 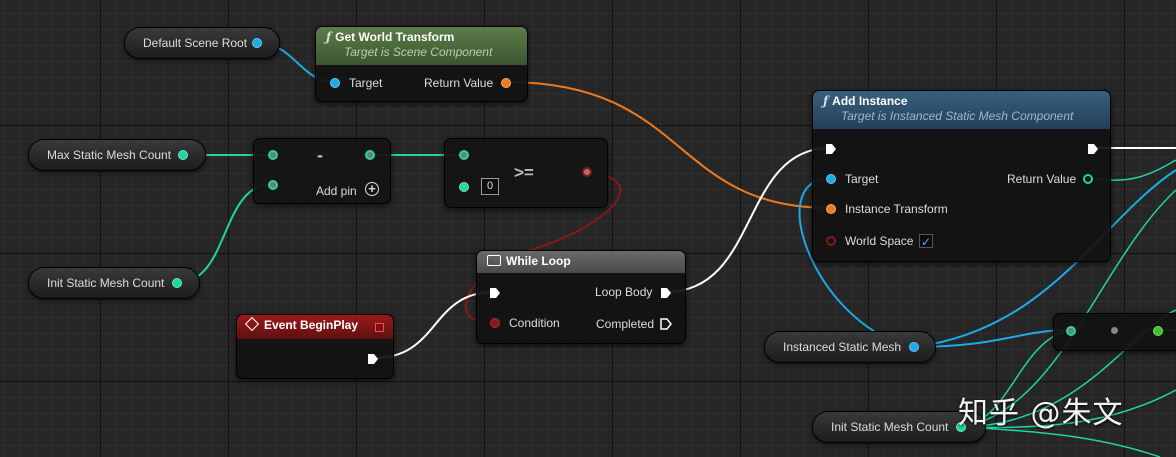 I want to click on add-instance-transform-label: Instance Transform, so click(x=896, y=209).